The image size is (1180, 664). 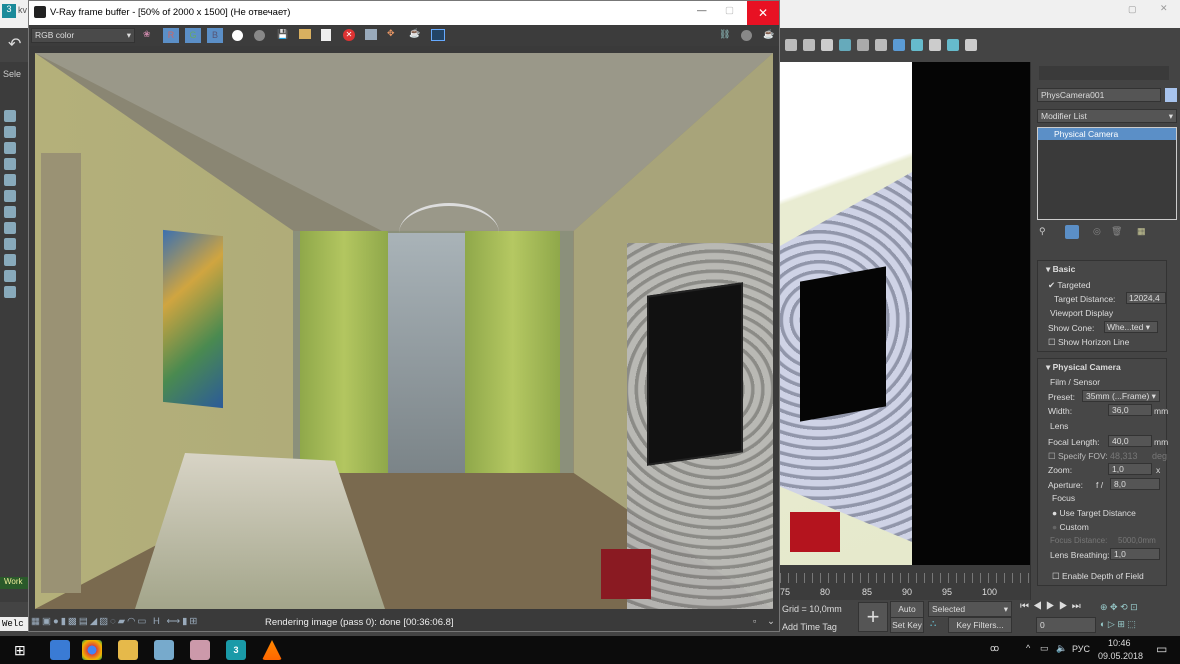 I want to click on modifier-list-dropdown: Modifier List ▾, so click(x=1107, y=116).